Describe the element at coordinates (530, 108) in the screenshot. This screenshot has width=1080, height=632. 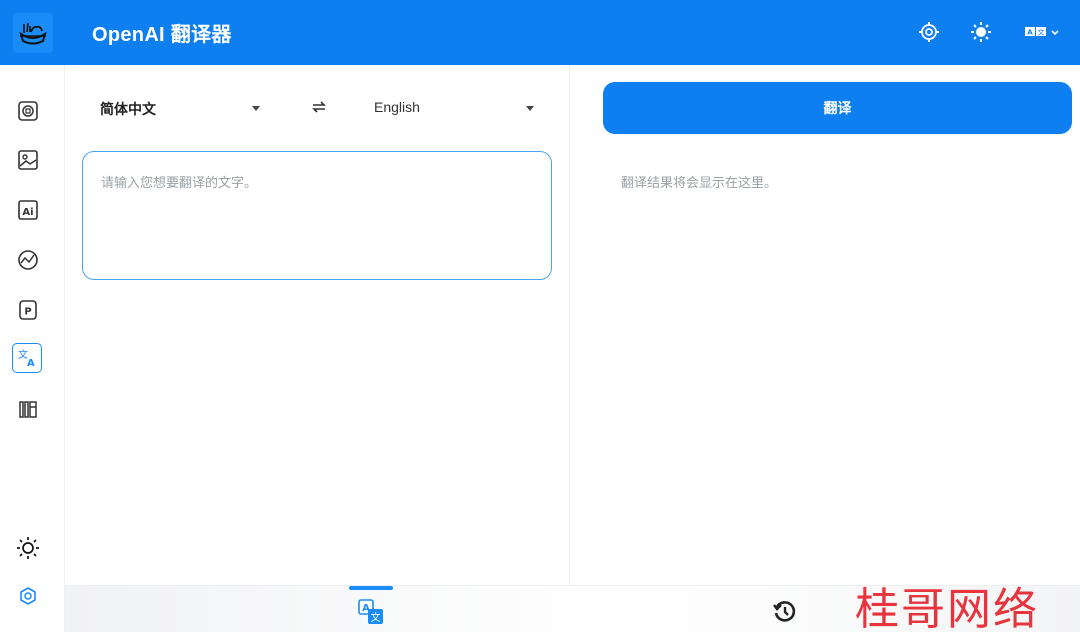
I see `target-language-dropdown-icon` at that location.